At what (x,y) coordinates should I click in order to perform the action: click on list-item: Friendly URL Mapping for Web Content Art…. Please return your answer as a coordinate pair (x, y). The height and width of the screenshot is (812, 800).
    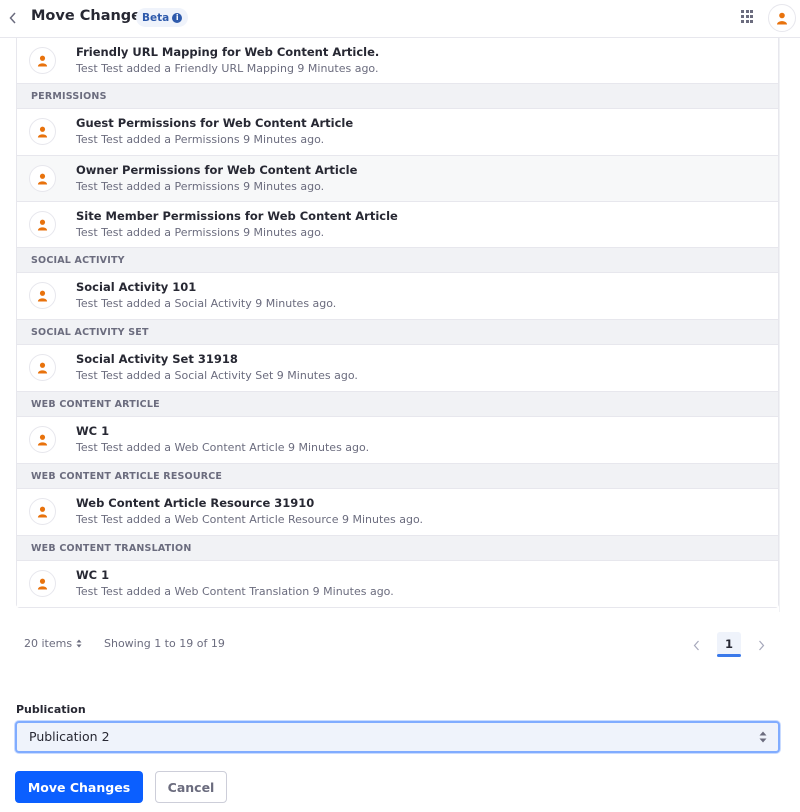
    Looking at the image, I should click on (397, 60).